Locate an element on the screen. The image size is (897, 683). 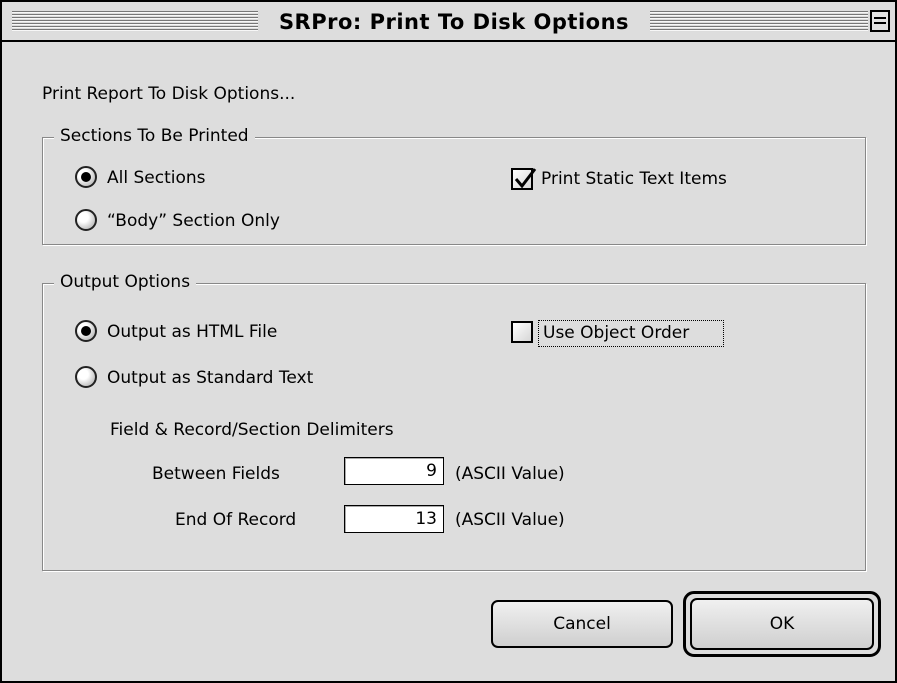
all-sections-radio-icon is located at coordinates (86, 177).